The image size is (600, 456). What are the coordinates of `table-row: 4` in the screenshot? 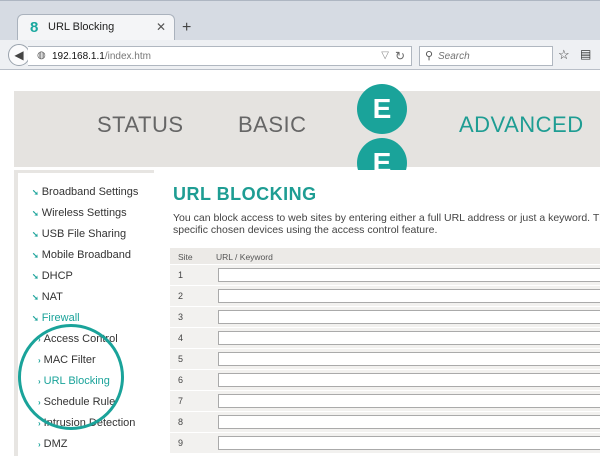 It's located at (385, 337).